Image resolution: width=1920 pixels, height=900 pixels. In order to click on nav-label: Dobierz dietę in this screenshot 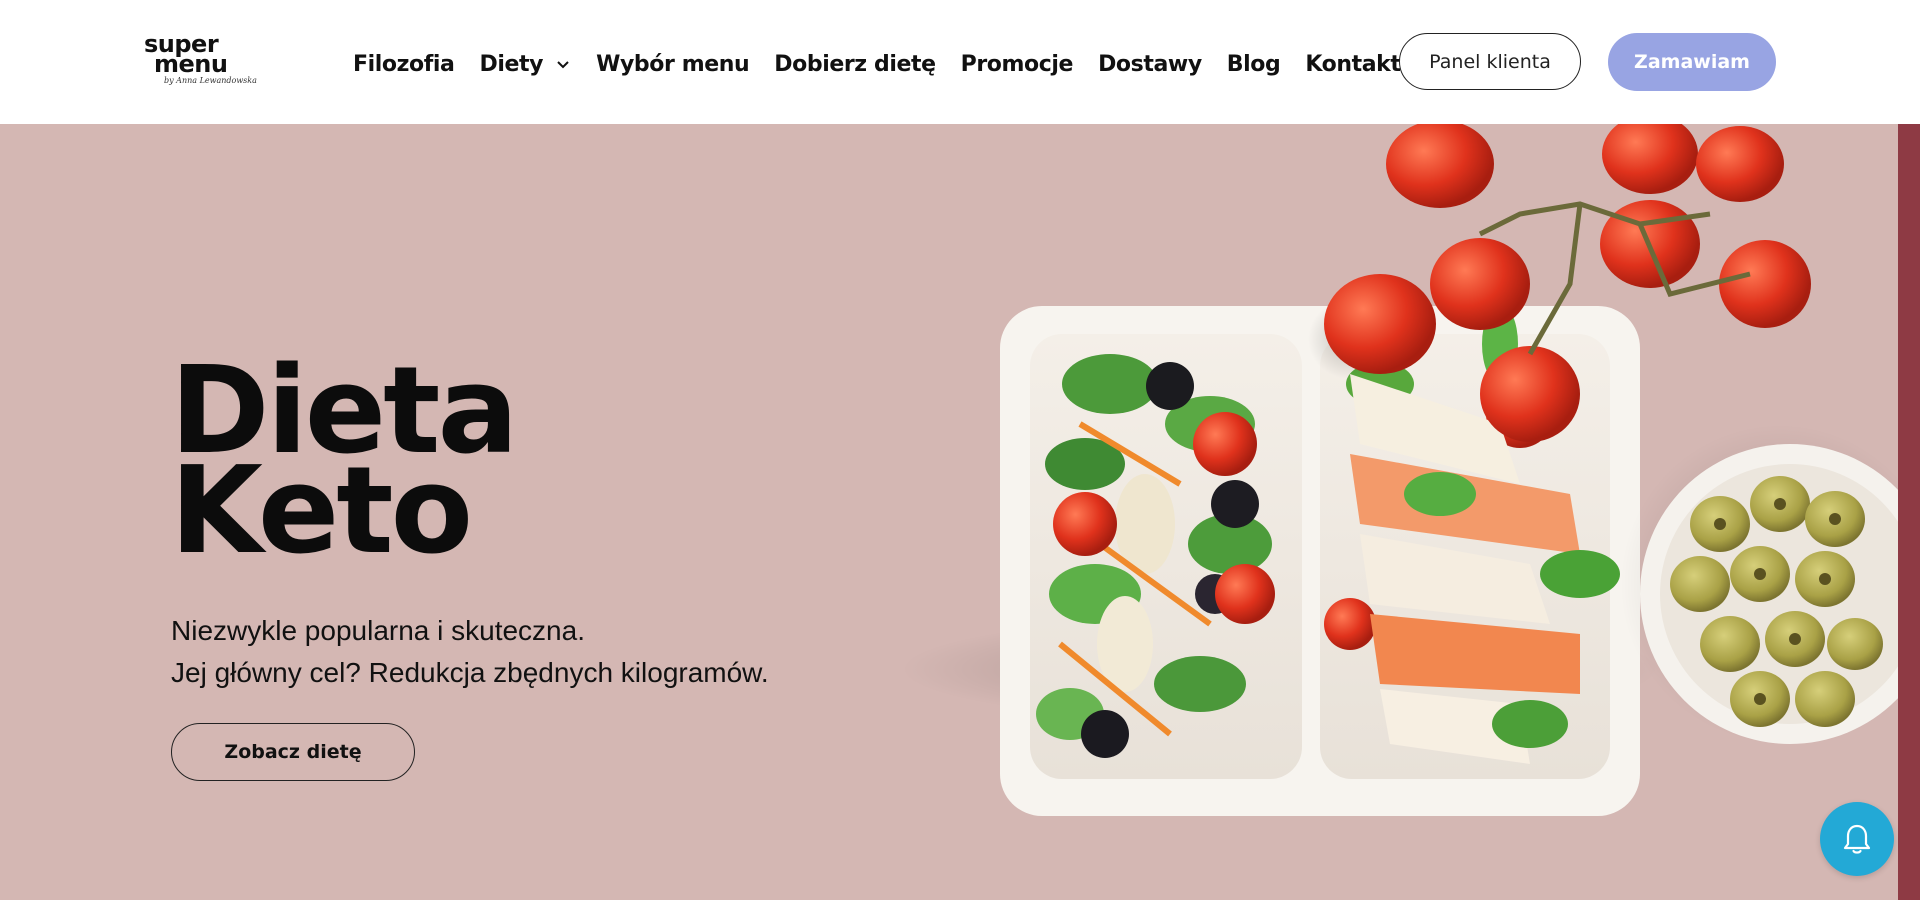, I will do `click(855, 64)`.